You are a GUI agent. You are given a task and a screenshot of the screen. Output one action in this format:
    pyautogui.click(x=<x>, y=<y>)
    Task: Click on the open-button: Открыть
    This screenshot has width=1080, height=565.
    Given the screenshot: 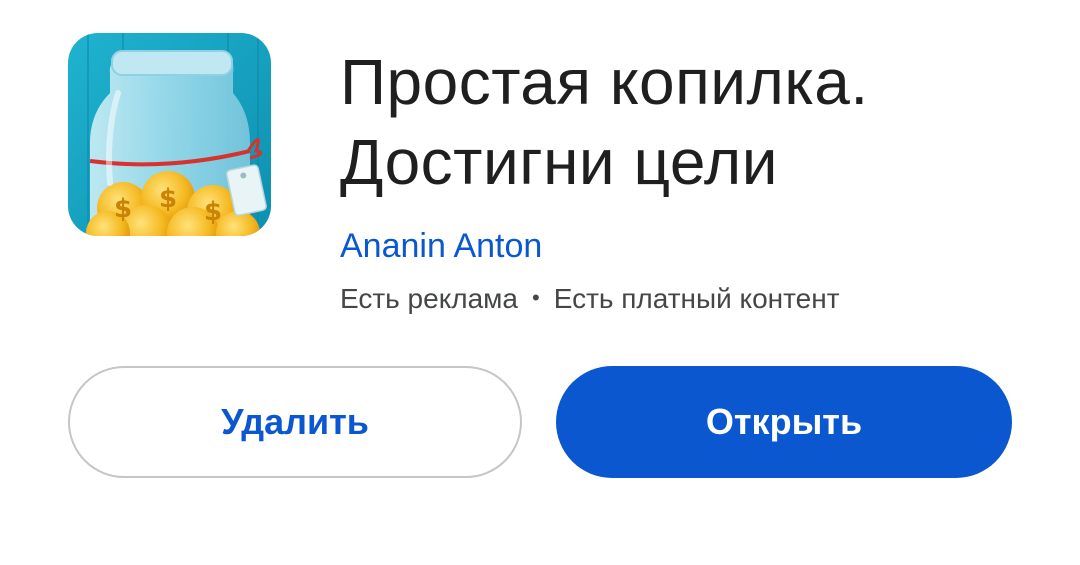 What is the action you would take?
    pyautogui.click(x=784, y=422)
    